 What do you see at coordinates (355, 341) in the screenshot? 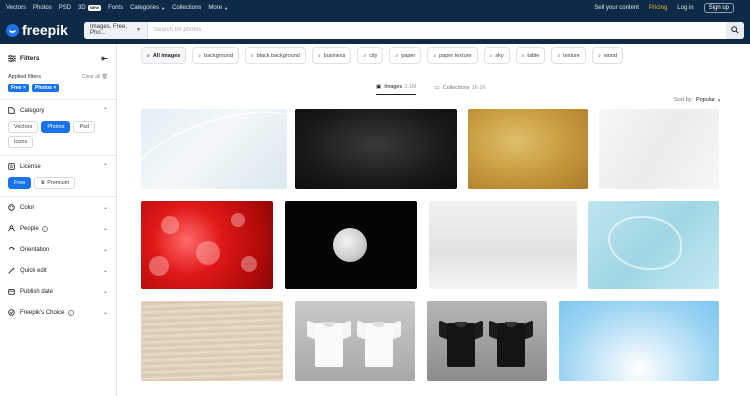
I see `image-thumbnail-white-tshirts` at bounding box center [355, 341].